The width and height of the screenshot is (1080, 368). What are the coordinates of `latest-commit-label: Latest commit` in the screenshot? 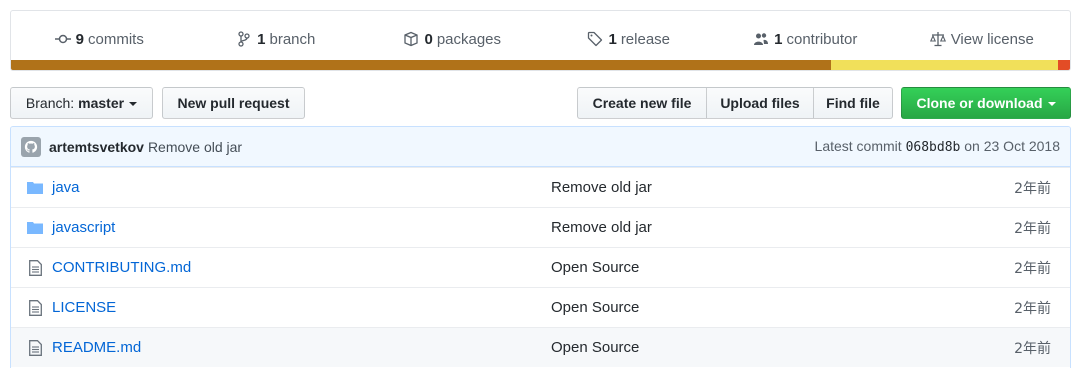 It's located at (858, 146).